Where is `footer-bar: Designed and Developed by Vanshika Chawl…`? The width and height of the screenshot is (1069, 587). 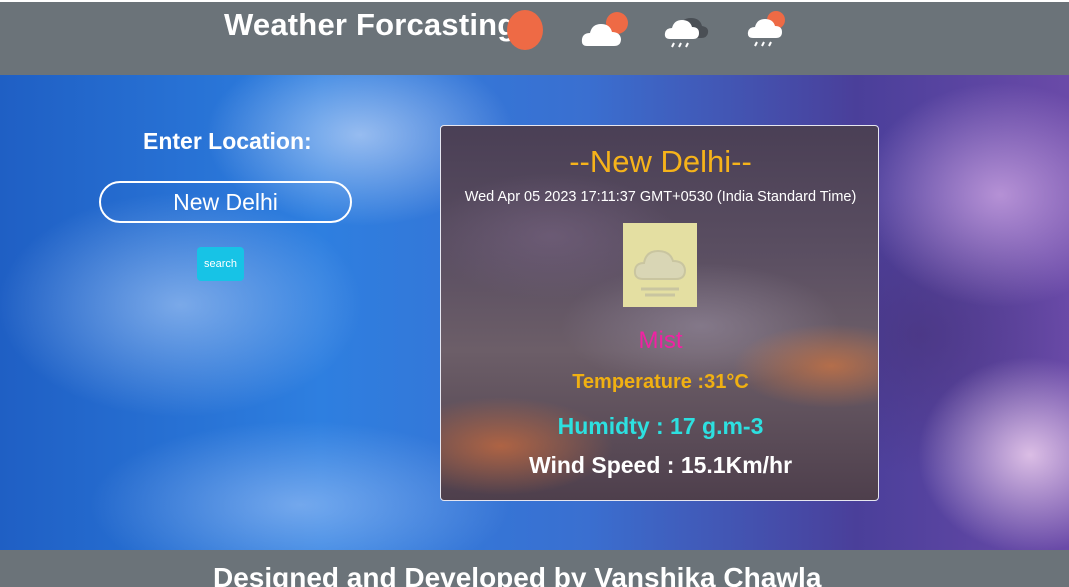 footer-bar: Designed and Developed by Vanshika Chawl… is located at coordinates (534, 568).